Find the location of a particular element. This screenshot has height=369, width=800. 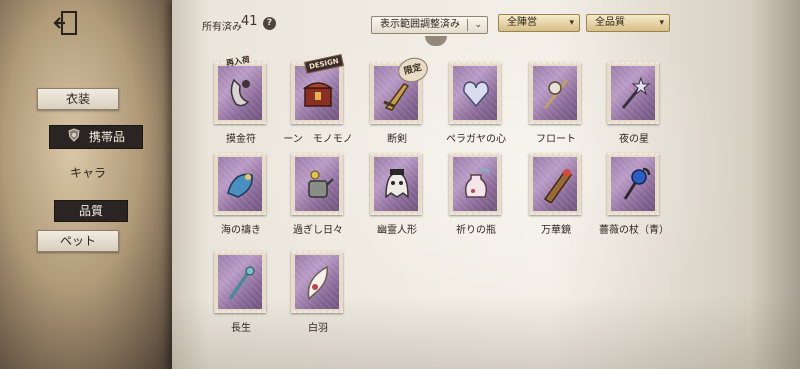

list-item: 白羽 is located at coordinates (318, 296).